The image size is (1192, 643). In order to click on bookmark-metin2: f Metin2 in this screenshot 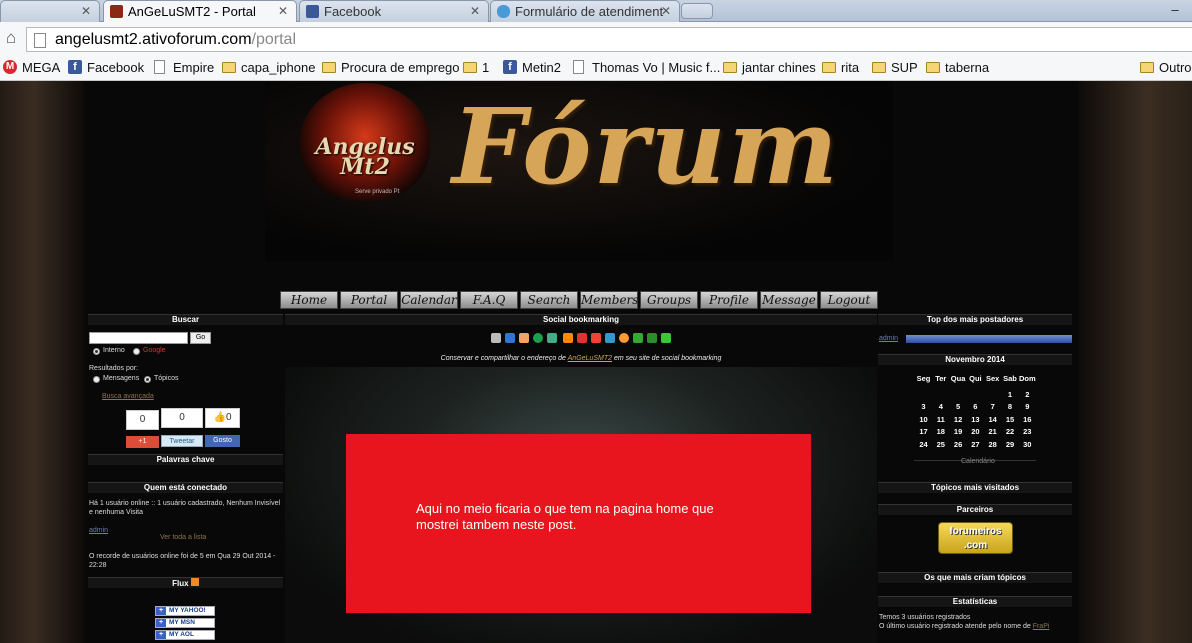, I will do `click(532, 68)`.